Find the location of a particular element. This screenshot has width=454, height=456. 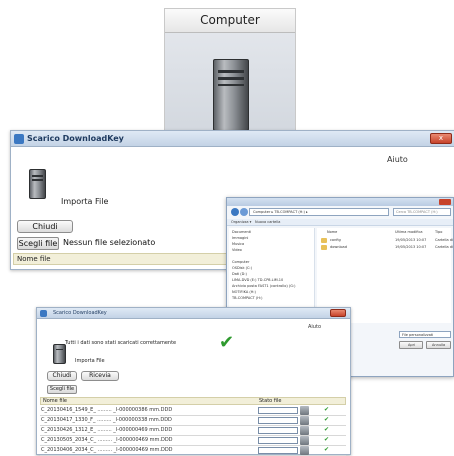

file-row: download 19/05/2013 10:07 Cartella di is located at coordinates (386, 248).